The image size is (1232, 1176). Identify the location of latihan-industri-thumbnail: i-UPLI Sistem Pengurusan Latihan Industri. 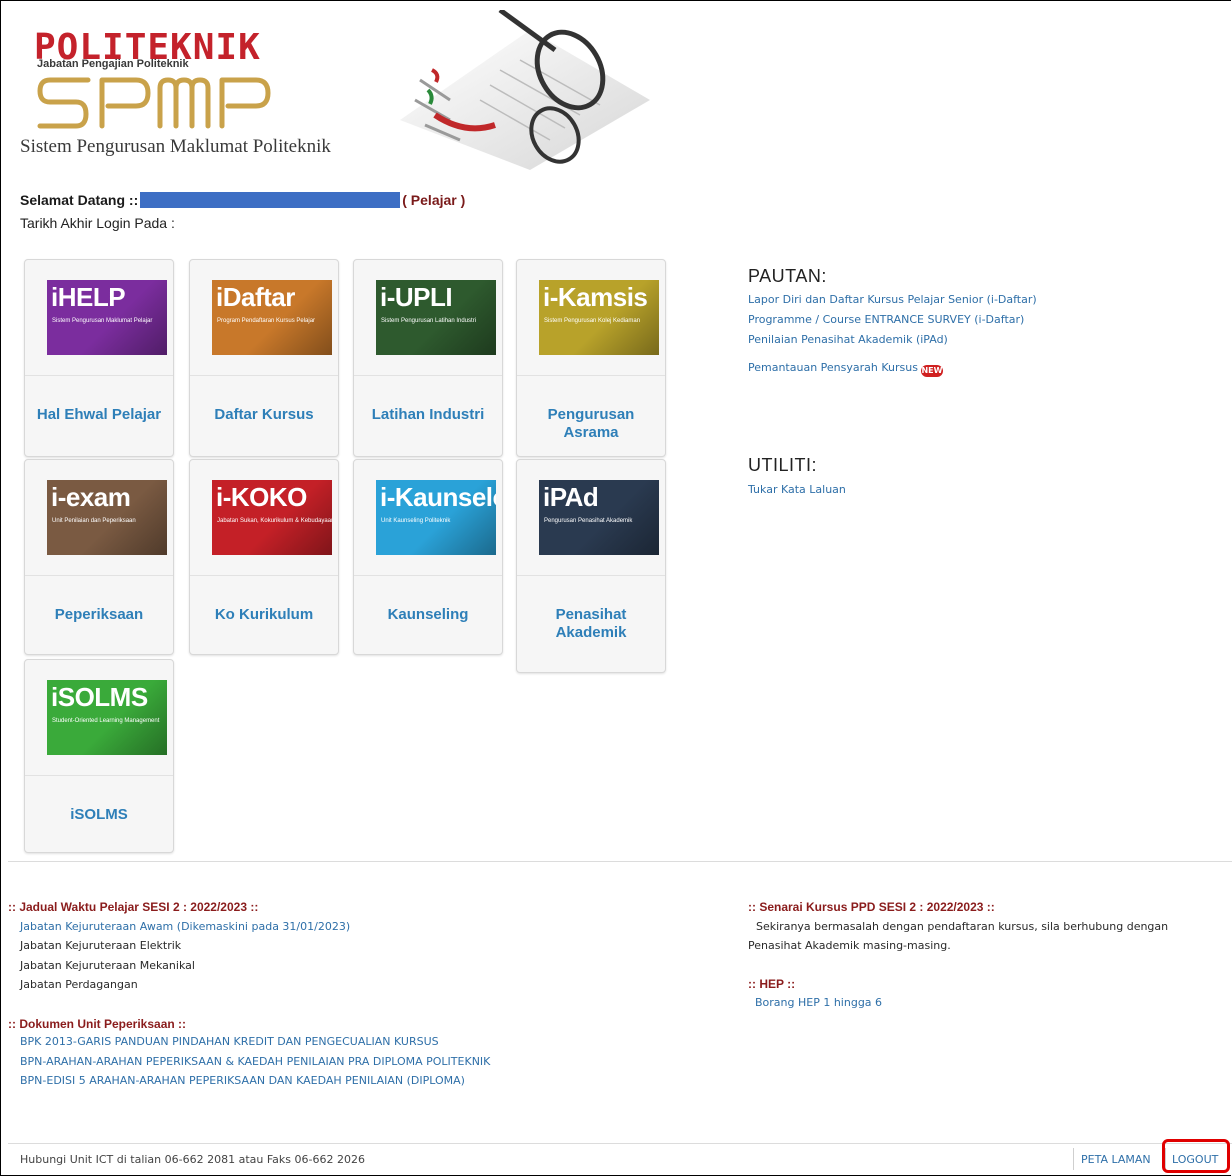
(436, 317).